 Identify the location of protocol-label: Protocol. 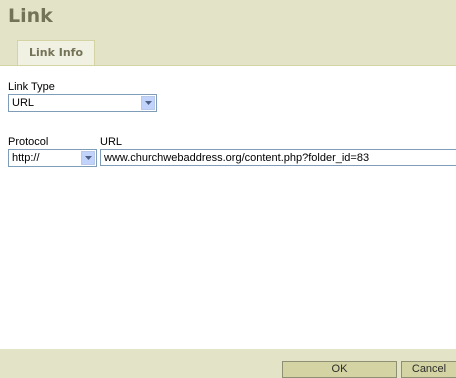
(28, 142).